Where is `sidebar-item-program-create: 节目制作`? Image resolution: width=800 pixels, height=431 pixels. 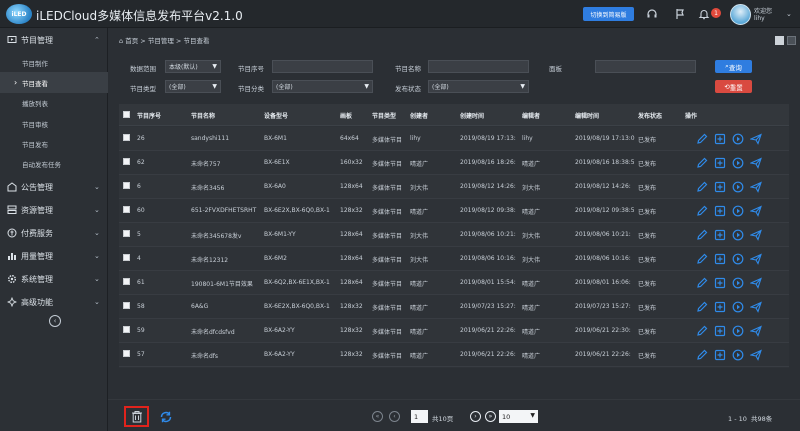 sidebar-item-program-create: 节目制作 is located at coordinates (54, 62).